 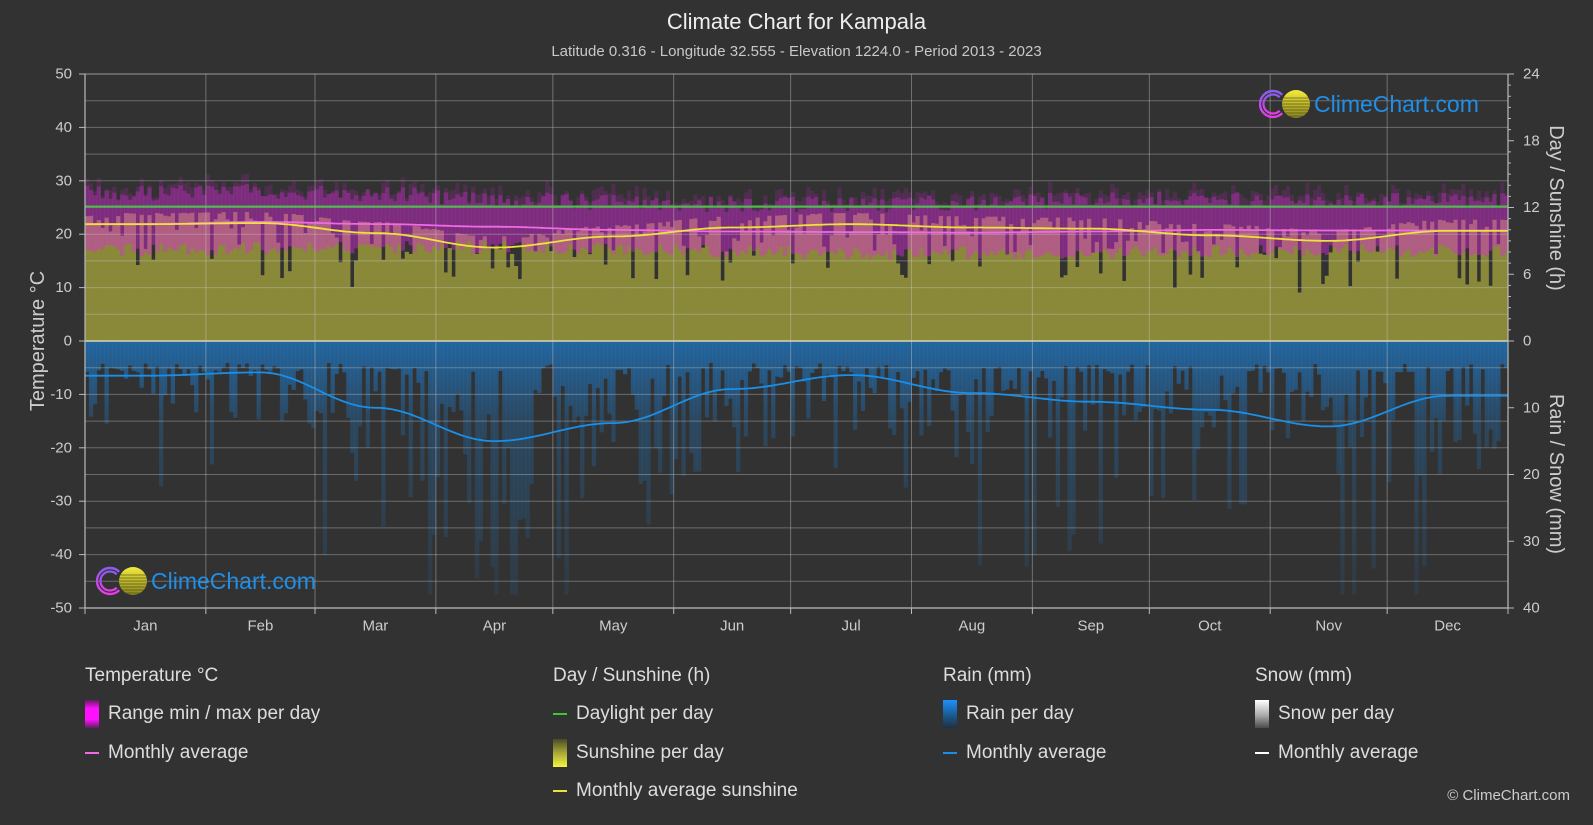 I want to click on legend-label: Monthly average, so click(x=178, y=752).